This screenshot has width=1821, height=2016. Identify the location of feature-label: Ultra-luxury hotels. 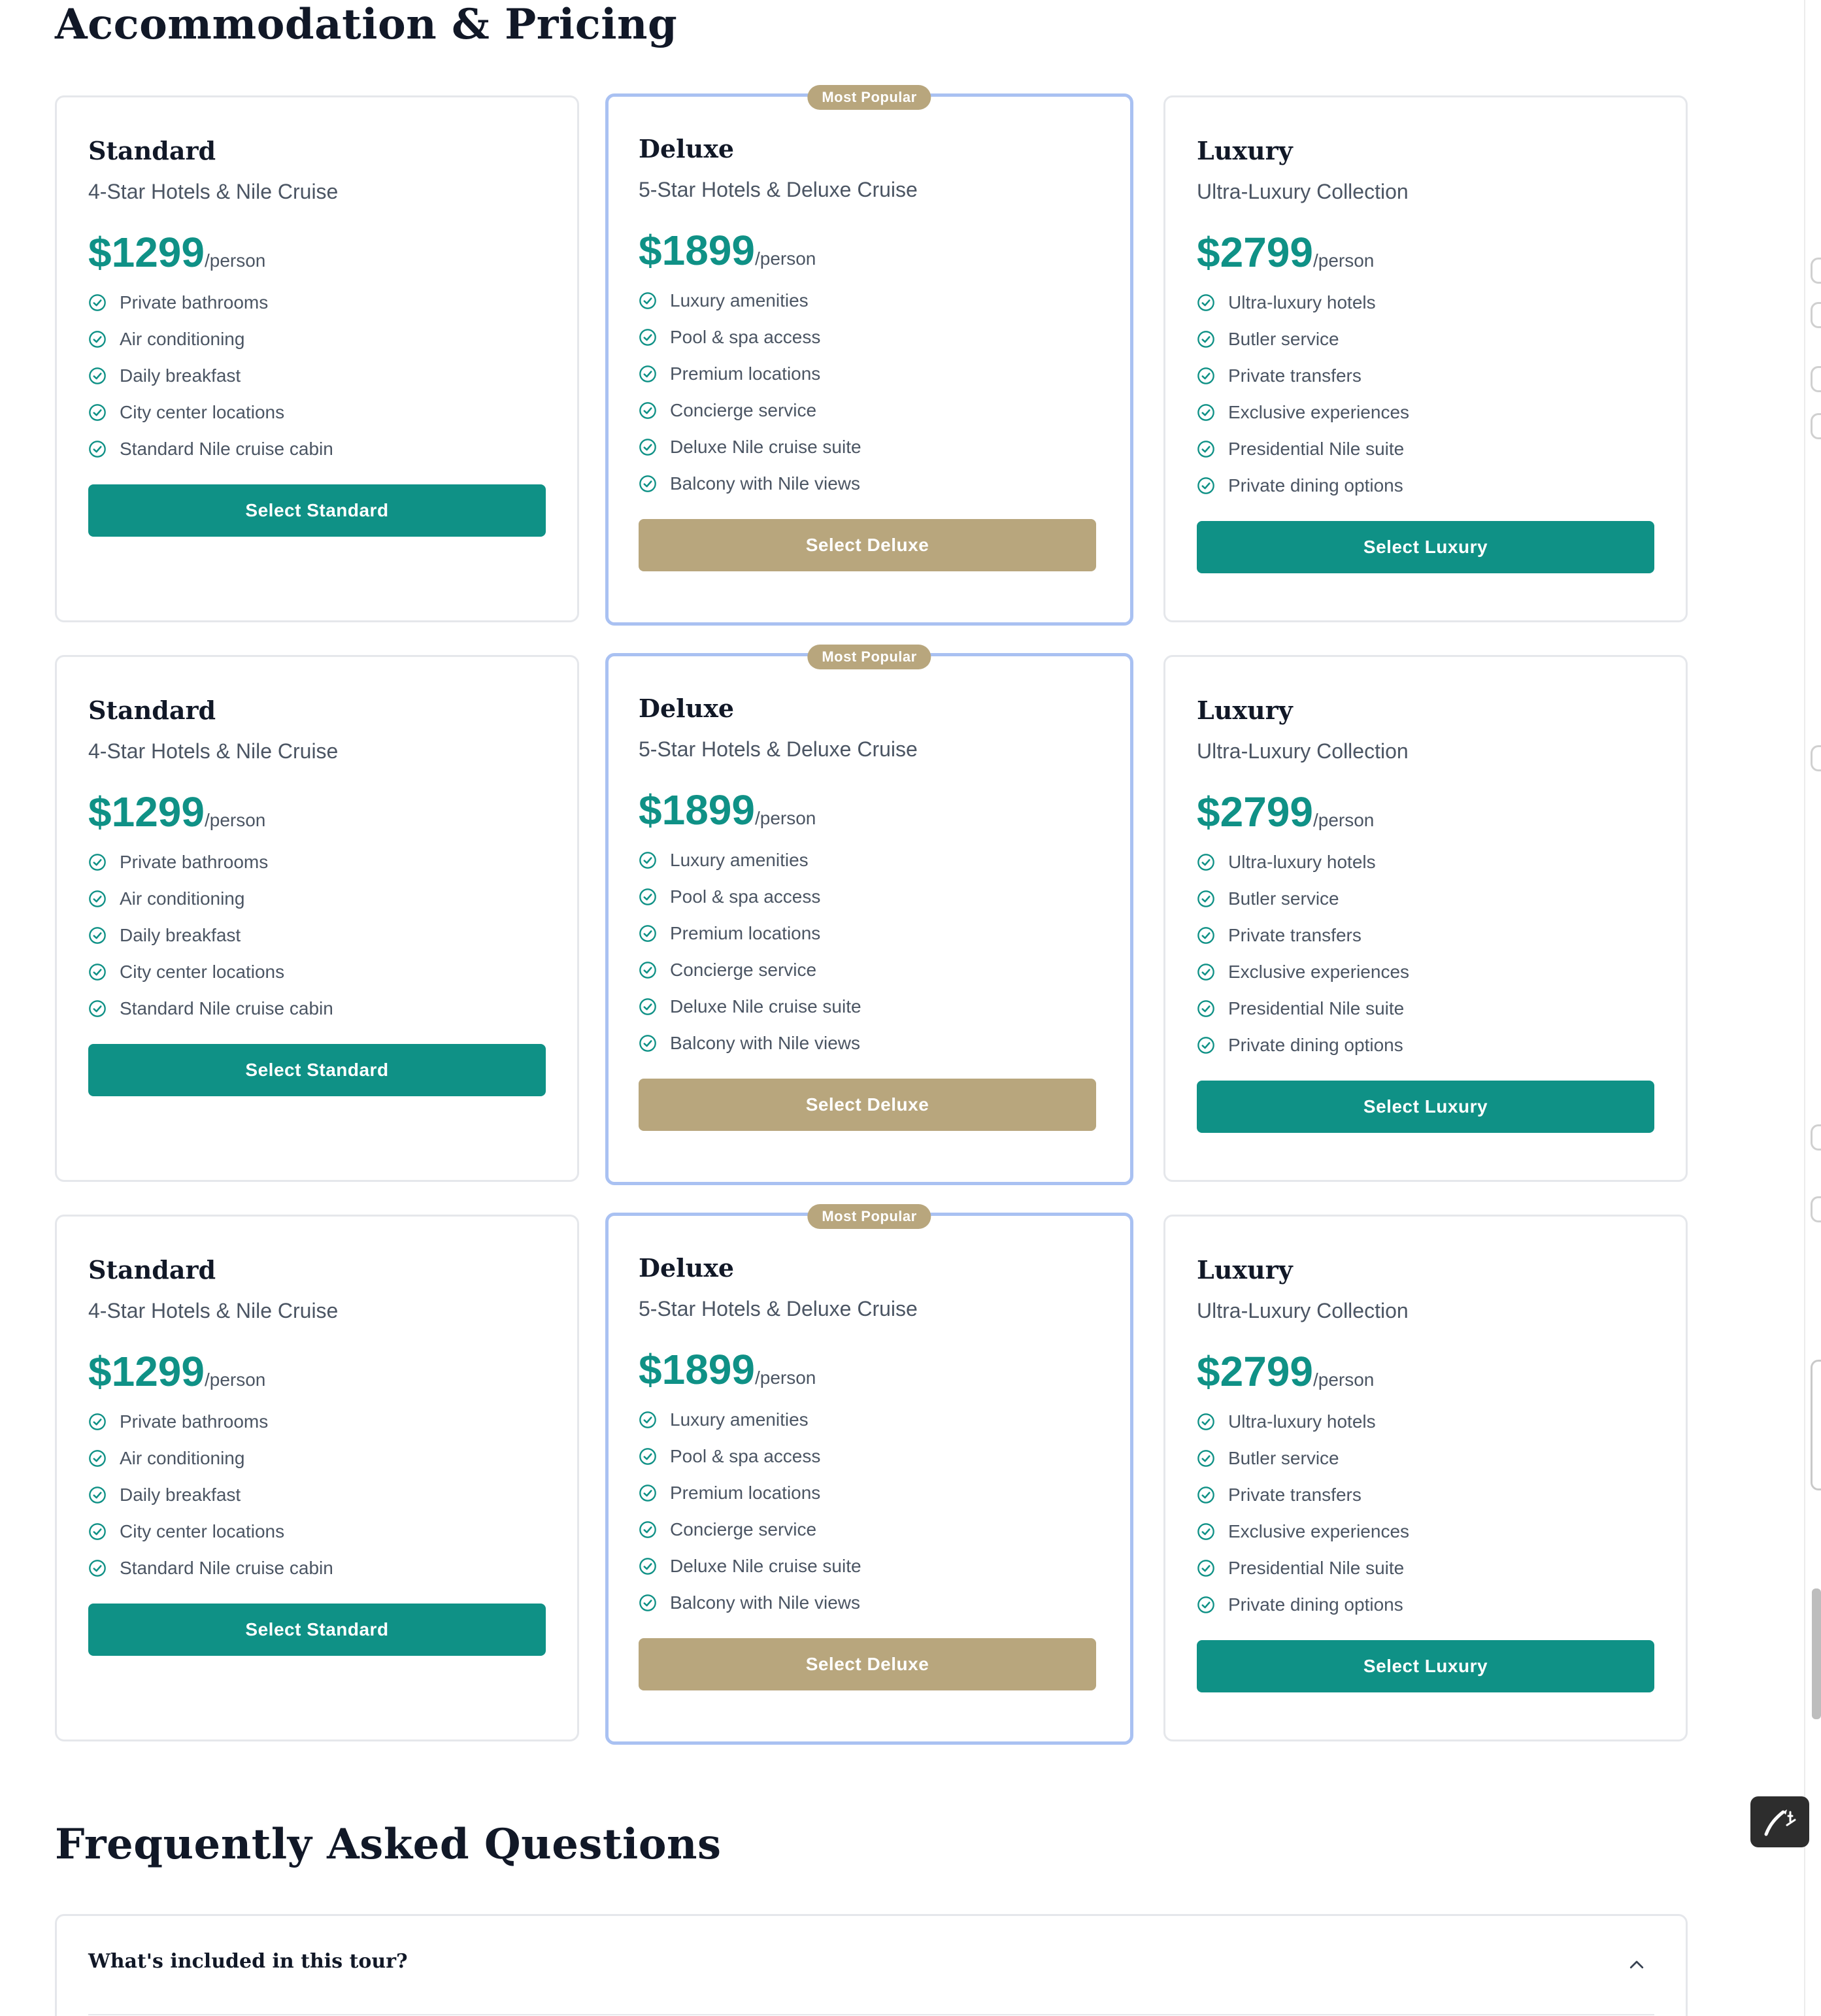
(1302, 1421).